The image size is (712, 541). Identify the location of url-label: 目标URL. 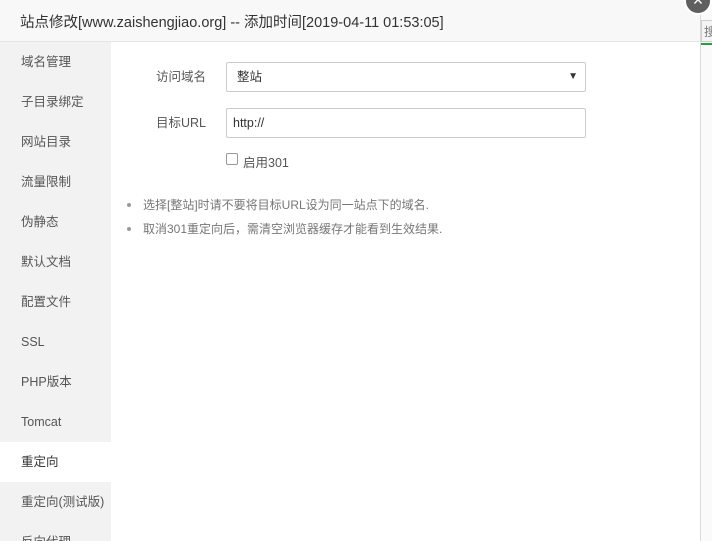
(180, 123).